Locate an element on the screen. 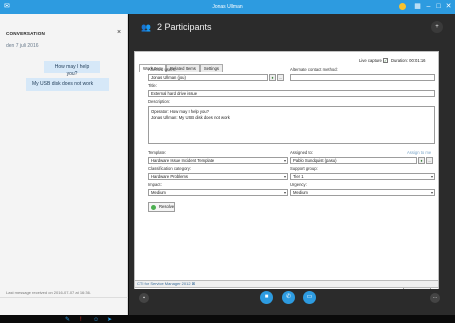 The height and width of the screenshot is (323, 455). call-icon: ✆ is located at coordinates (288, 297).